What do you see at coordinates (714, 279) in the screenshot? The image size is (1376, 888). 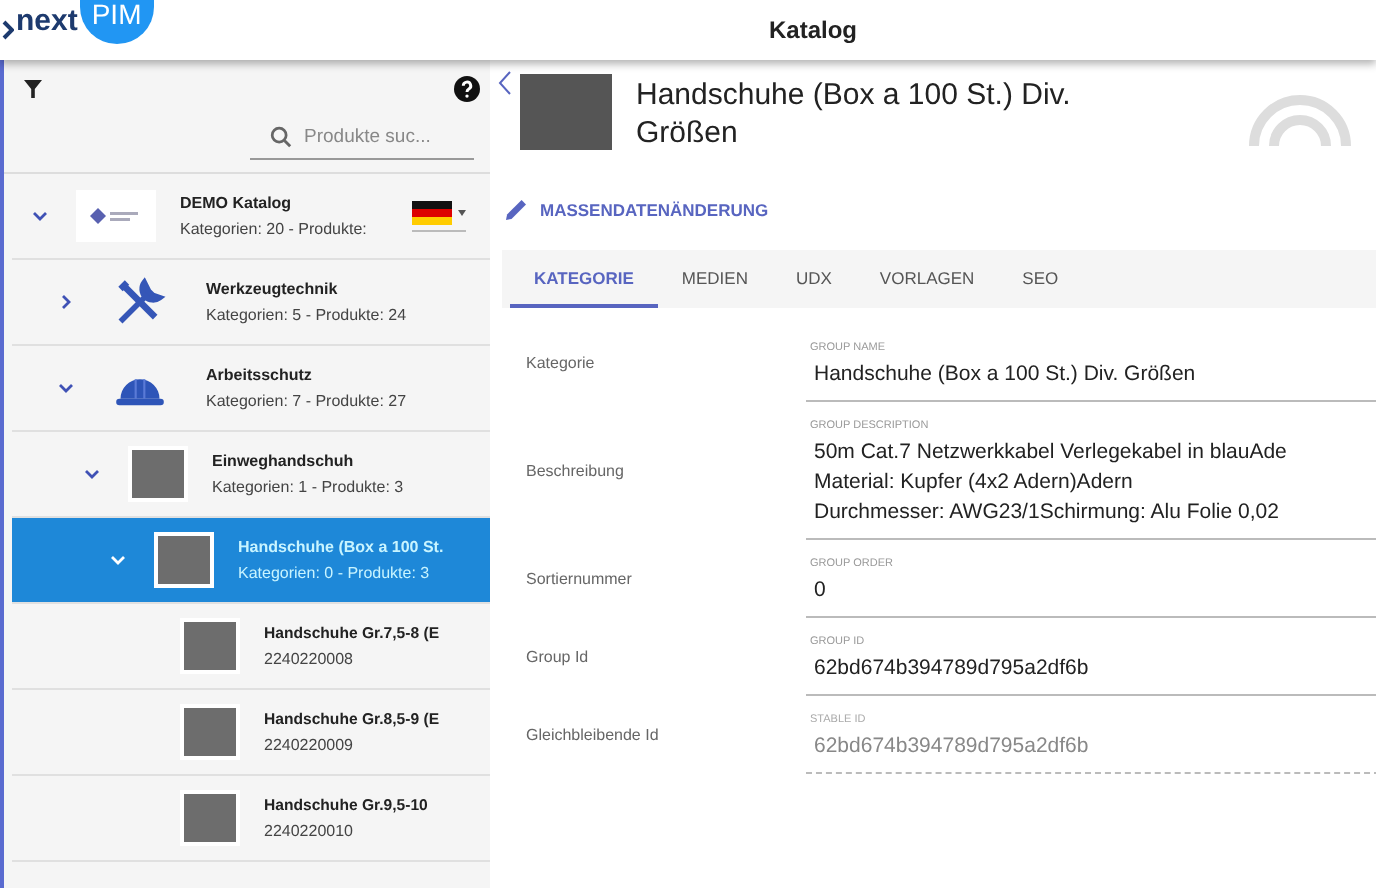 I see `tab: MEDIEN` at bounding box center [714, 279].